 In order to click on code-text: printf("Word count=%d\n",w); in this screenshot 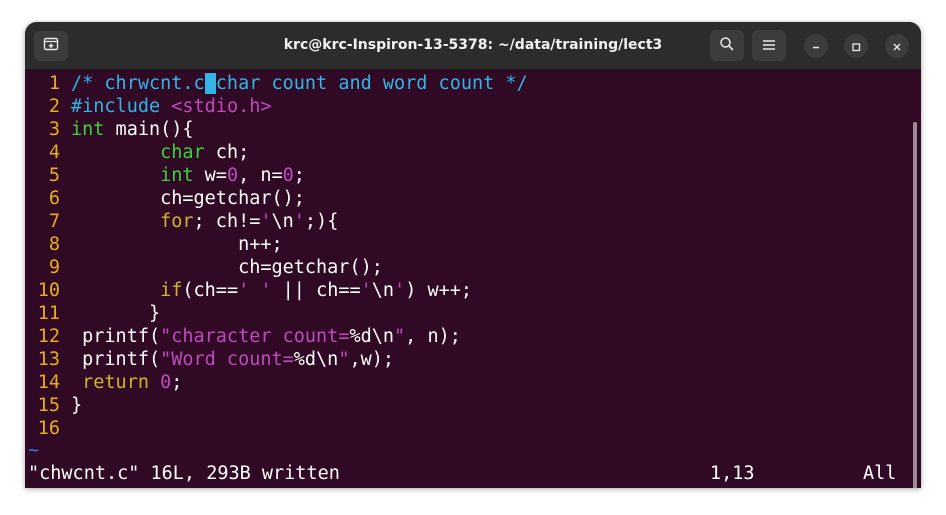, I will do `click(232, 359)`.